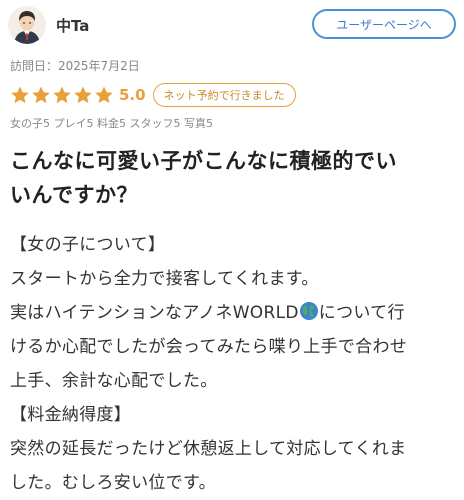 The image size is (464, 500). I want to click on review-line-text: について行, so click(361, 313).